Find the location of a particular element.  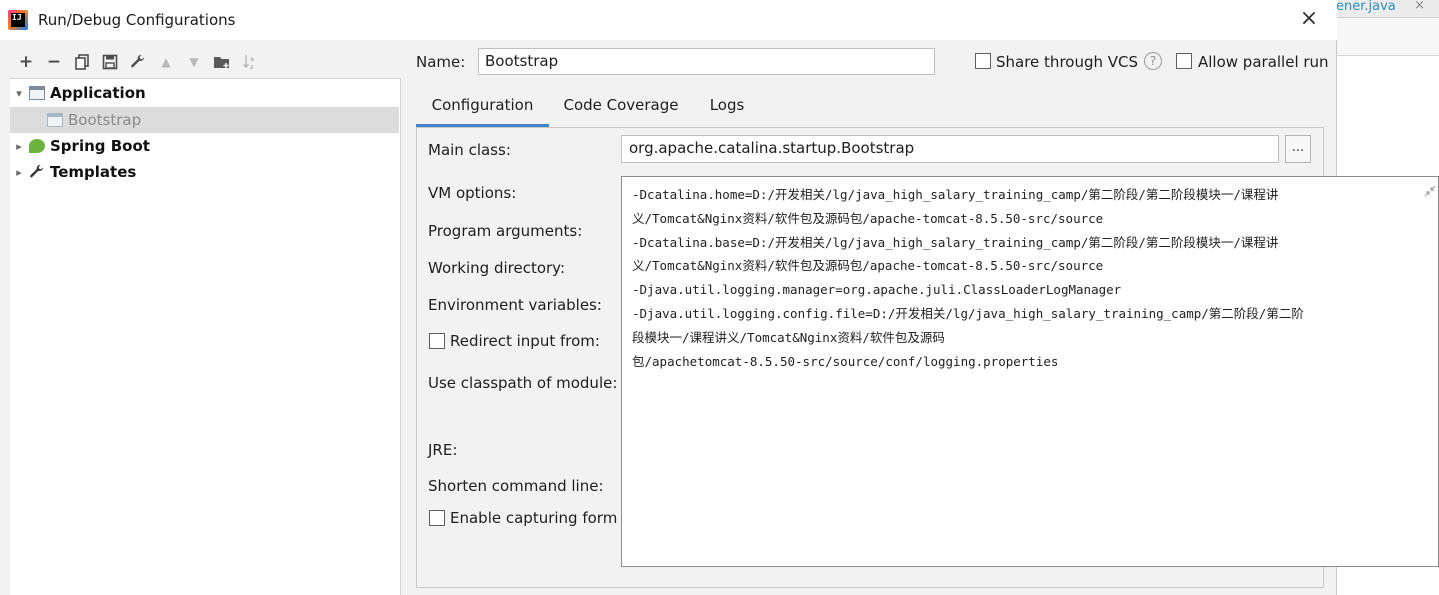

name-label: Name: is located at coordinates (441, 62).